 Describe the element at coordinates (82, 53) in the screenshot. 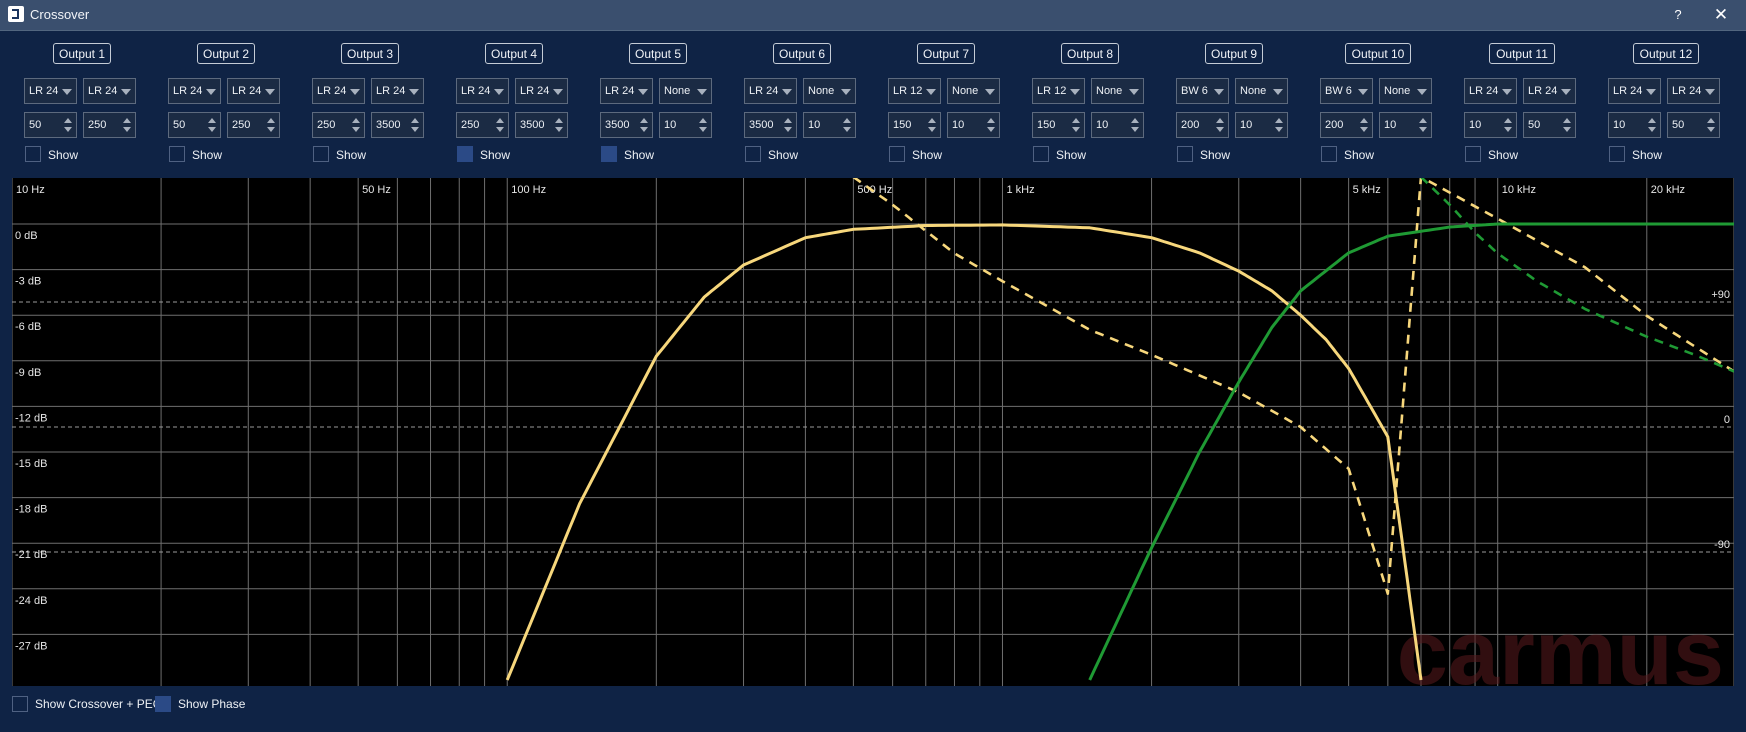

I see `output-select-button: Output 1` at that location.